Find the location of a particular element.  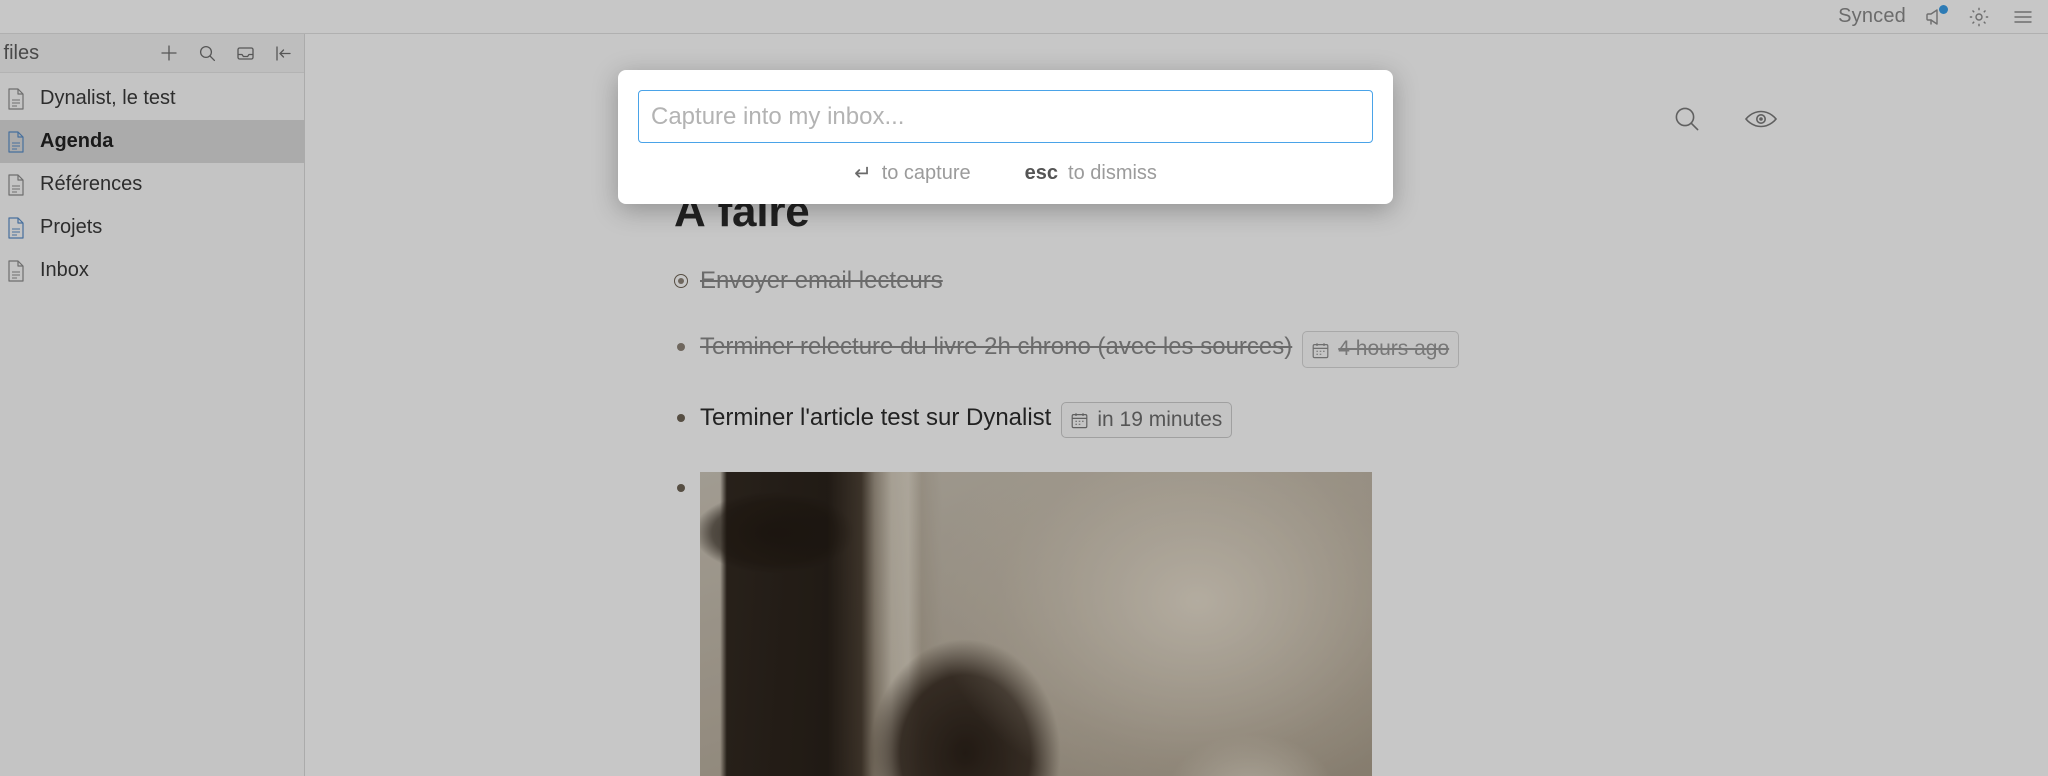

gear-icon is located at coordinates (1979, 17).